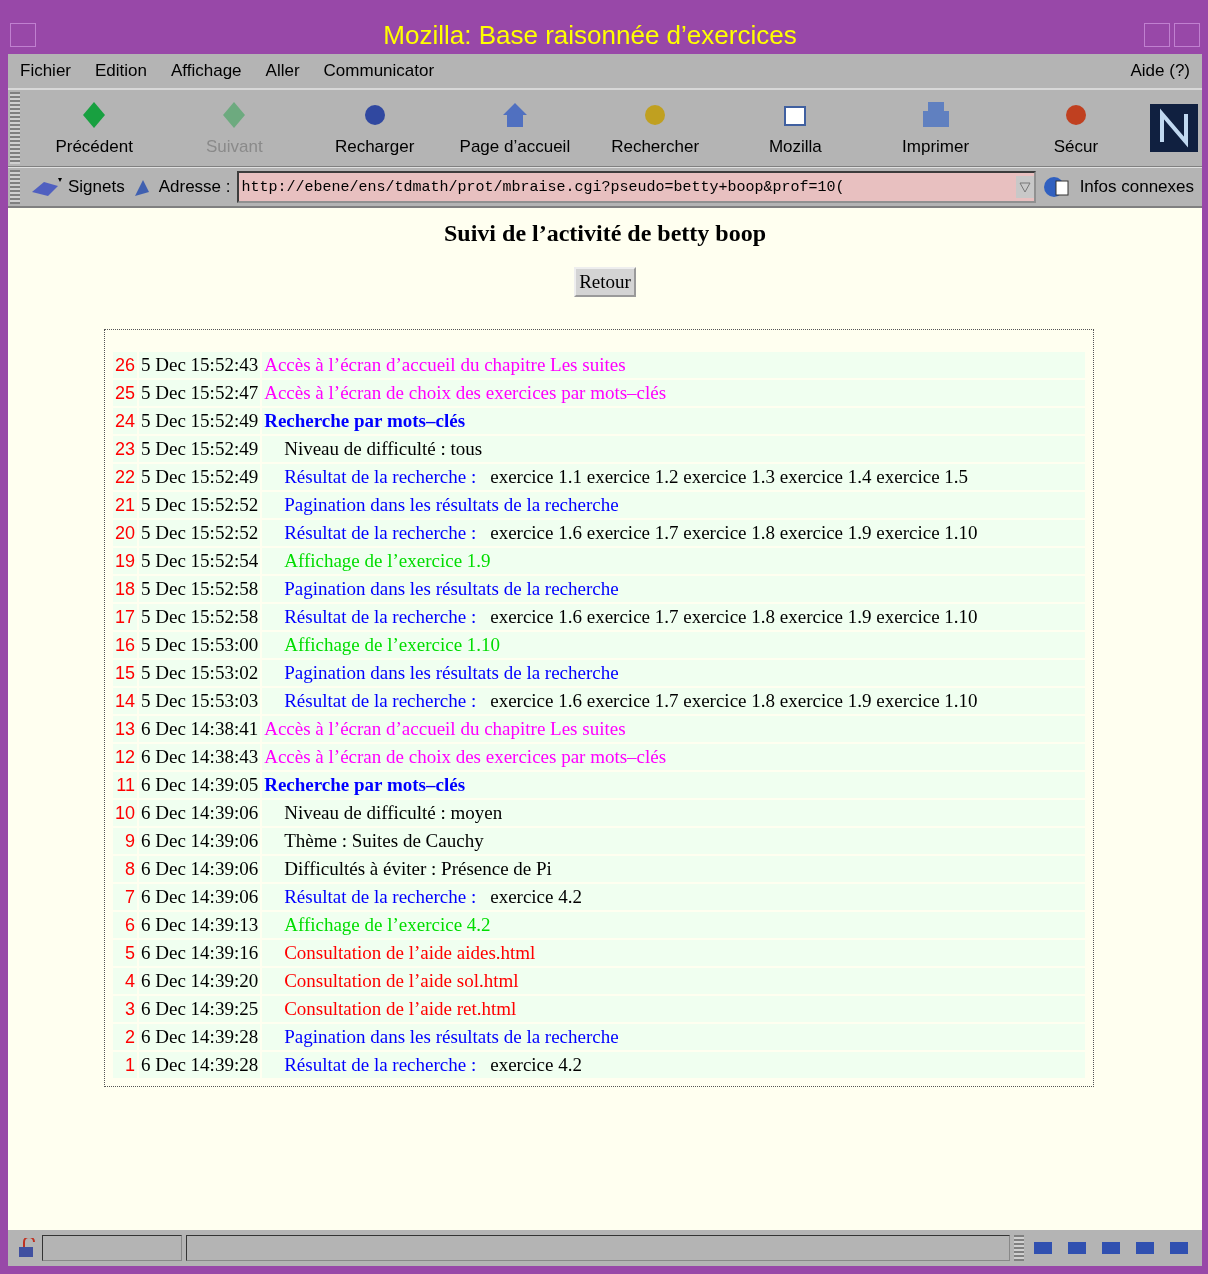 This screenshot has width=1208, height=1274. I want to click on help-menu: Aide (?), so click(1160, 71).